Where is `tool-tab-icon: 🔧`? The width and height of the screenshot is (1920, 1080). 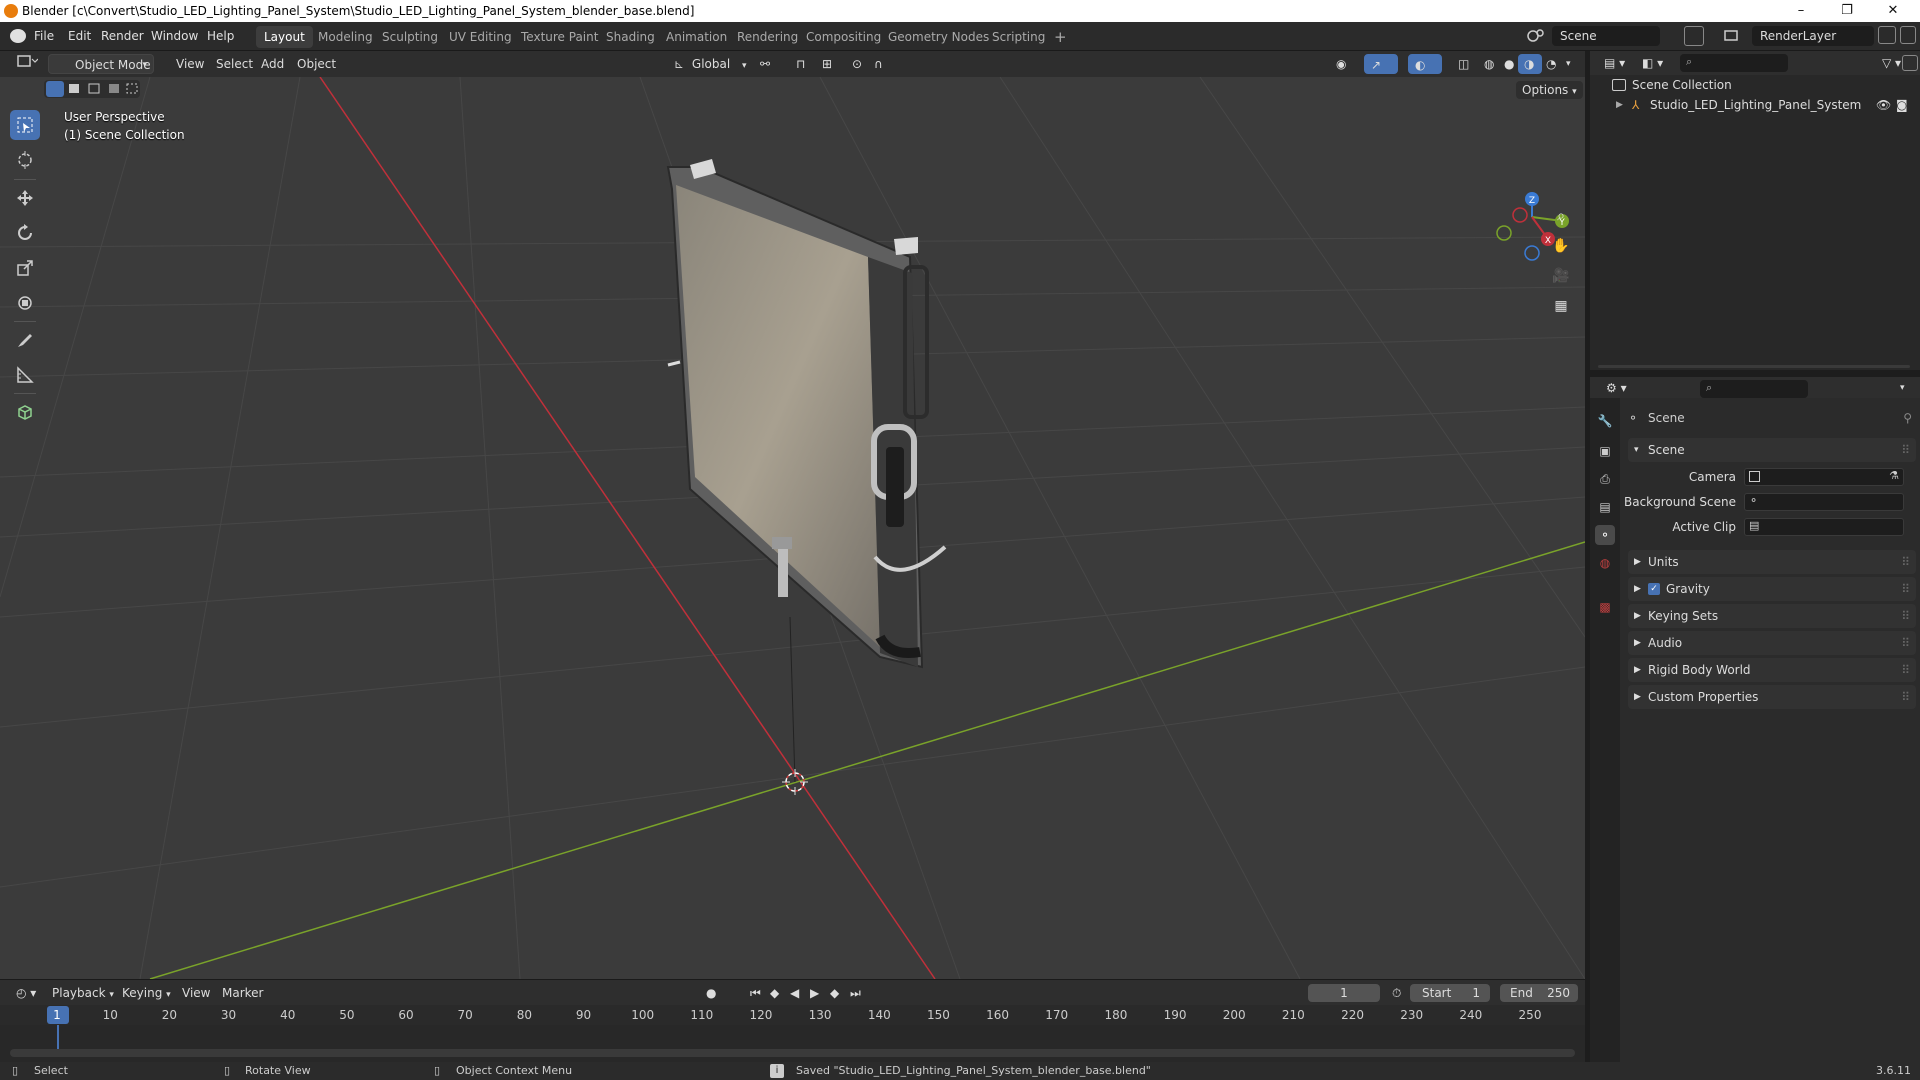
tool-tab-icon: 🔧 is located at coordinates (1605, 421).